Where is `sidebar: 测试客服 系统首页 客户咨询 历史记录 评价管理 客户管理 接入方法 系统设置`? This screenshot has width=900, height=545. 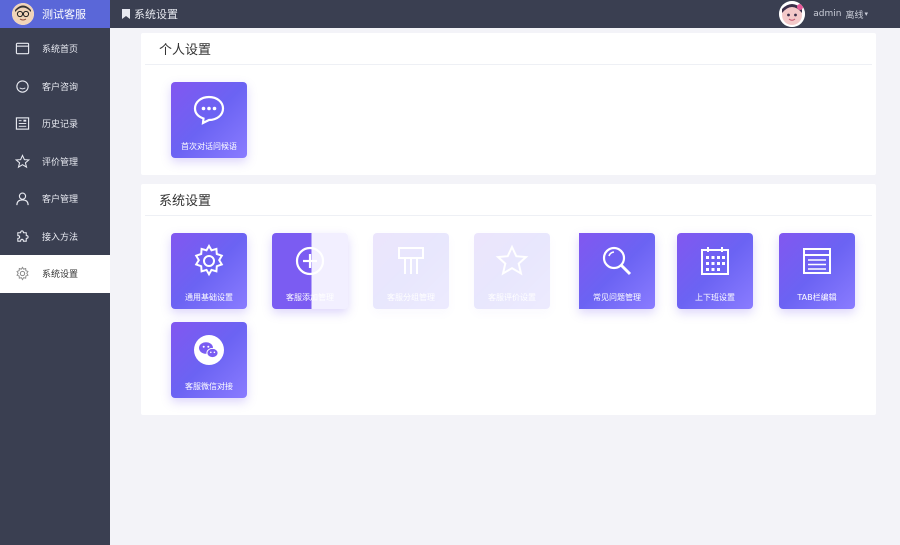
sidebar: 测试客服 系统首页 客户咨询 历史记录 评价管理 客户管理 接入方法 系统设置 is located at coordinates (55, 272).